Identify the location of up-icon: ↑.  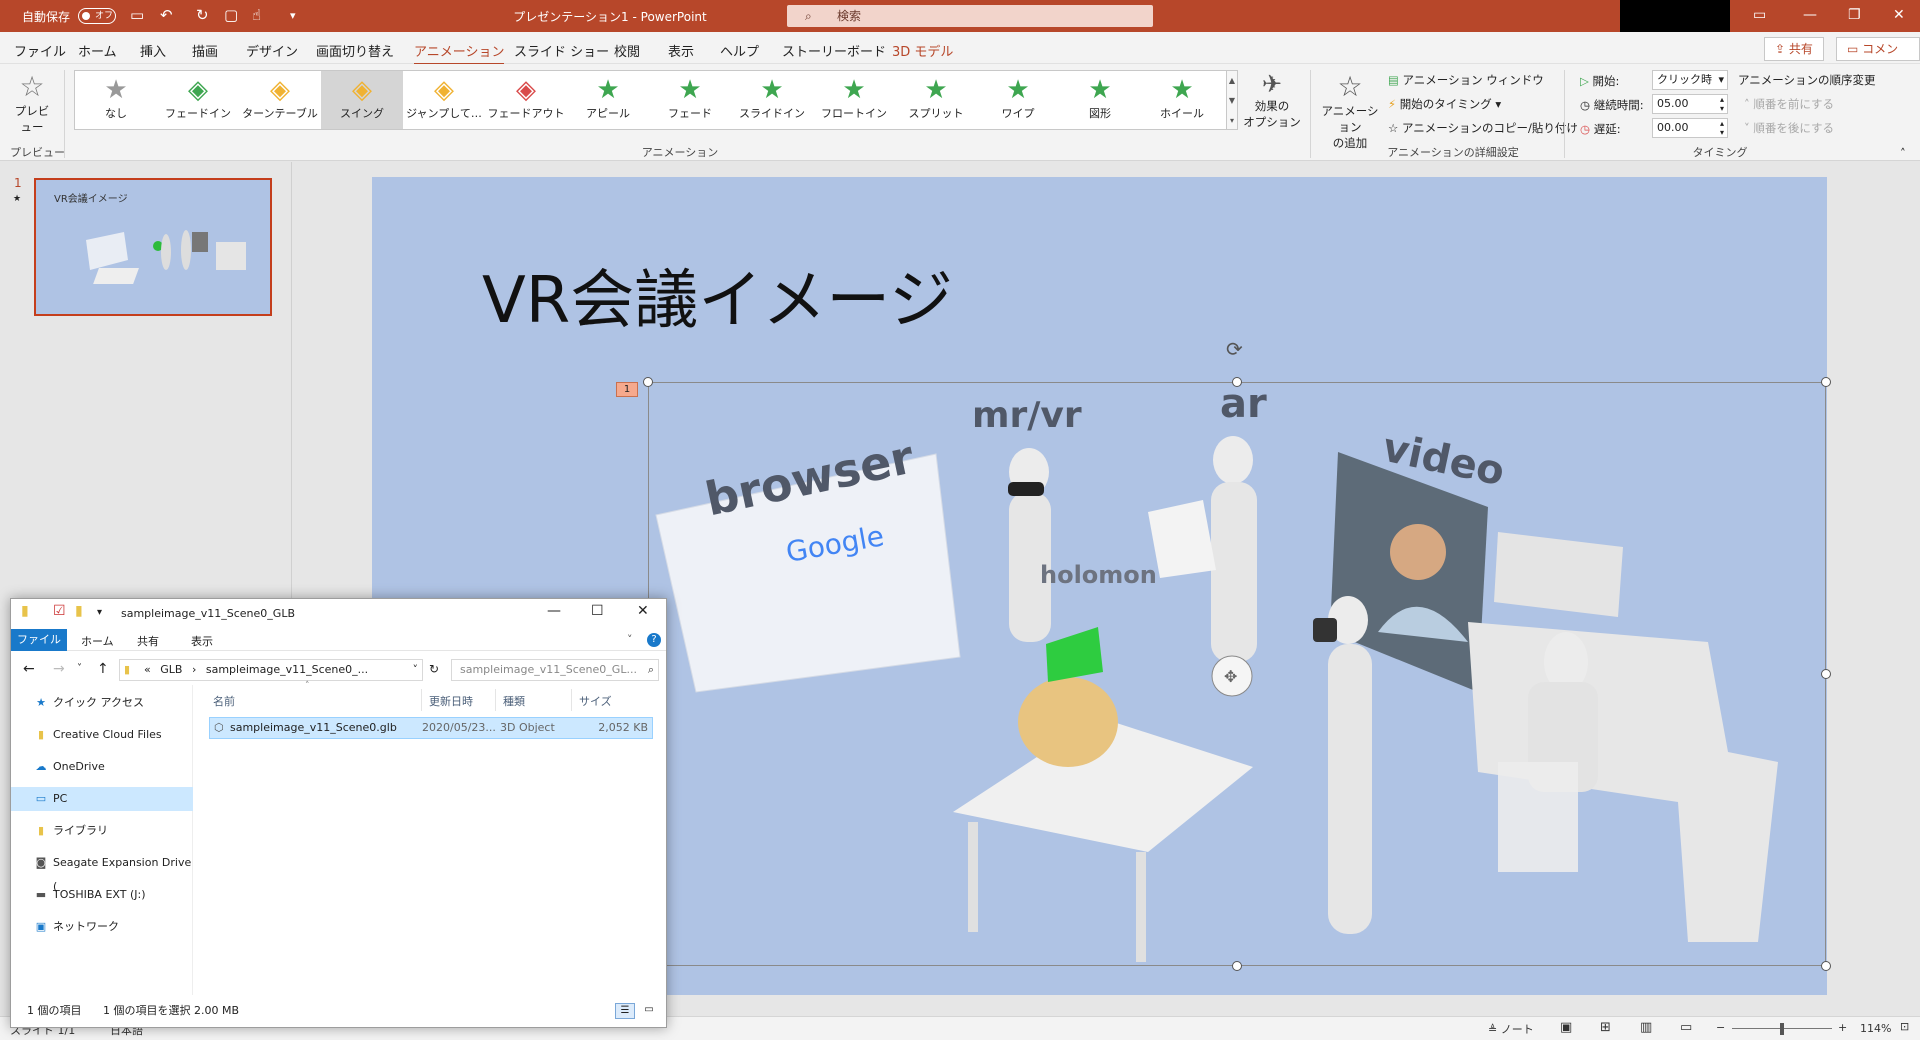
(103, 669).